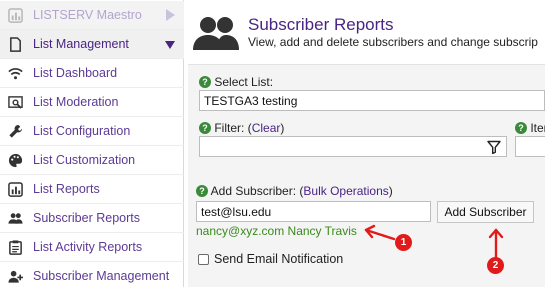 This screenshot has width=545, height=287. What do you see at coordinates (15, 160) in the screenshot?
I see `palette-icon` at bounding box center [15, 160].